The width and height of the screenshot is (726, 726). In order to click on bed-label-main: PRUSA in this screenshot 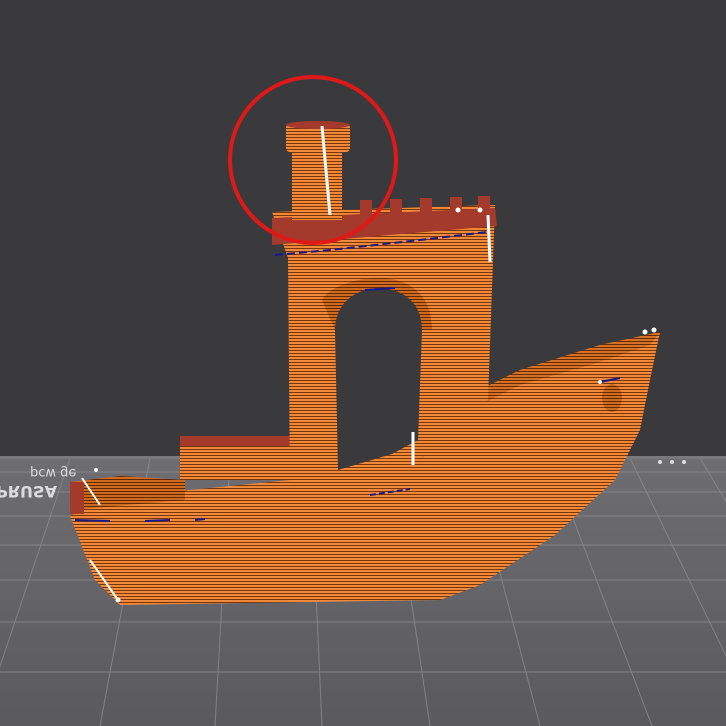, I will do `click(29, 491)`.